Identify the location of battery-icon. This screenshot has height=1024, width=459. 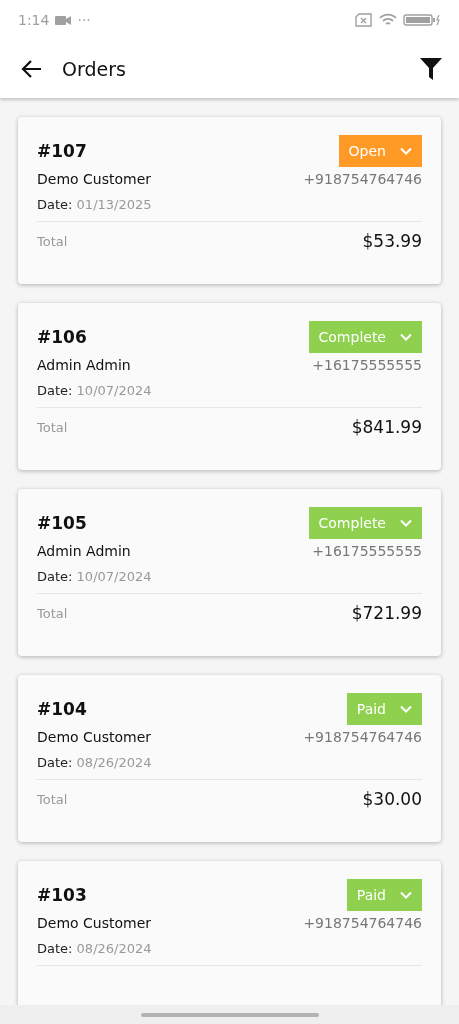
(422, 20).